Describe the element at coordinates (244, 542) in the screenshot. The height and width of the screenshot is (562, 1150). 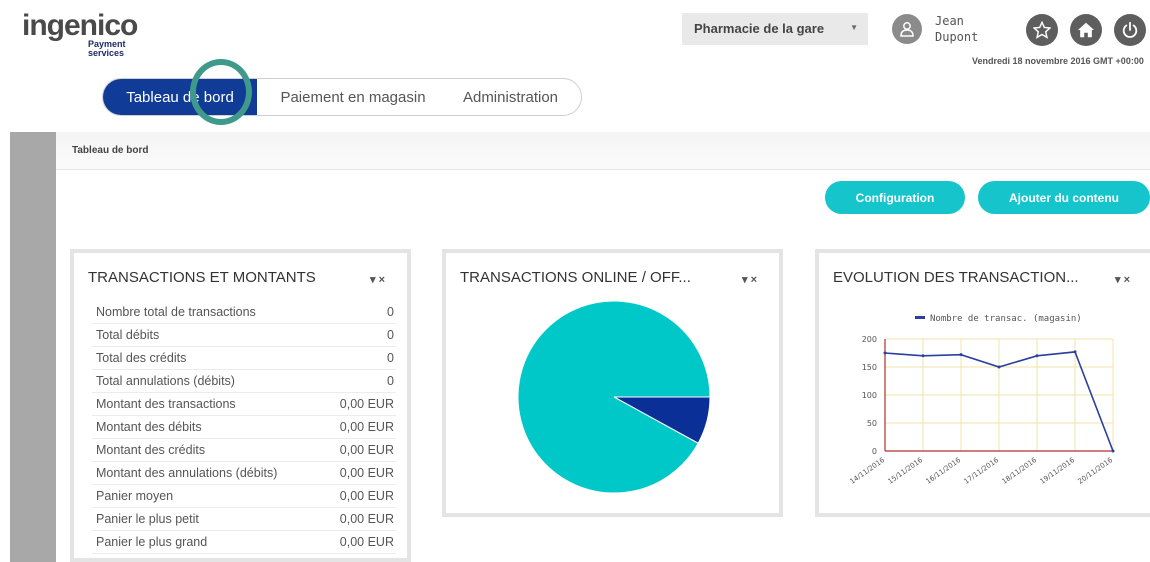
I see `table-row: Panier le plus grand 0,00 EUR` at that location.